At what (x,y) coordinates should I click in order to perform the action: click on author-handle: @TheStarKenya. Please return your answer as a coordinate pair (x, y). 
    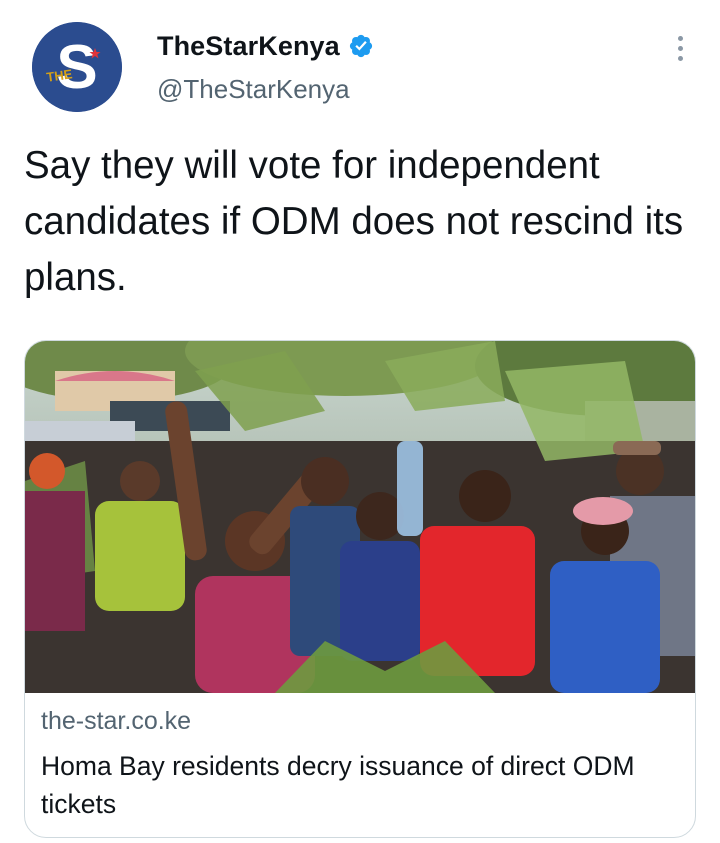
    Looking at the image, I should click on (253, 89).